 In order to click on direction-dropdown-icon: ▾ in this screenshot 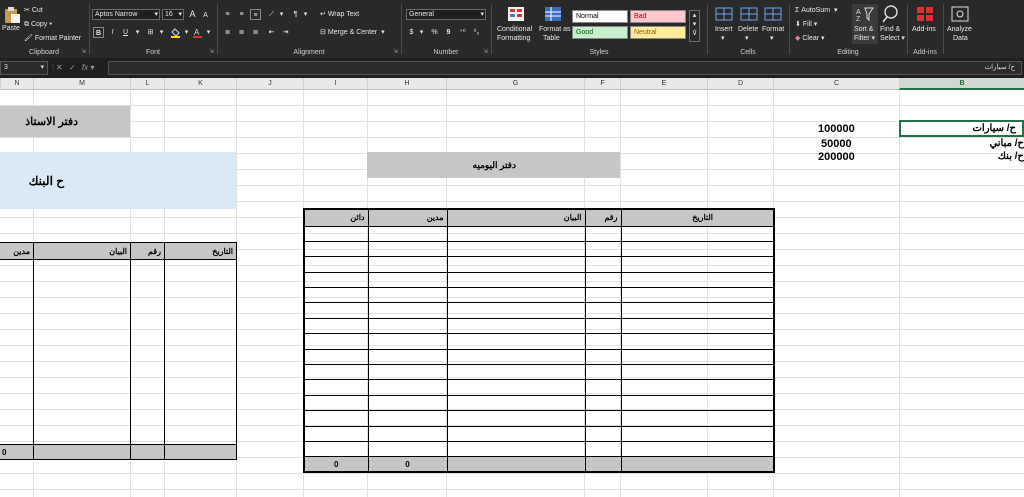, I will do `click(305, 14)`.